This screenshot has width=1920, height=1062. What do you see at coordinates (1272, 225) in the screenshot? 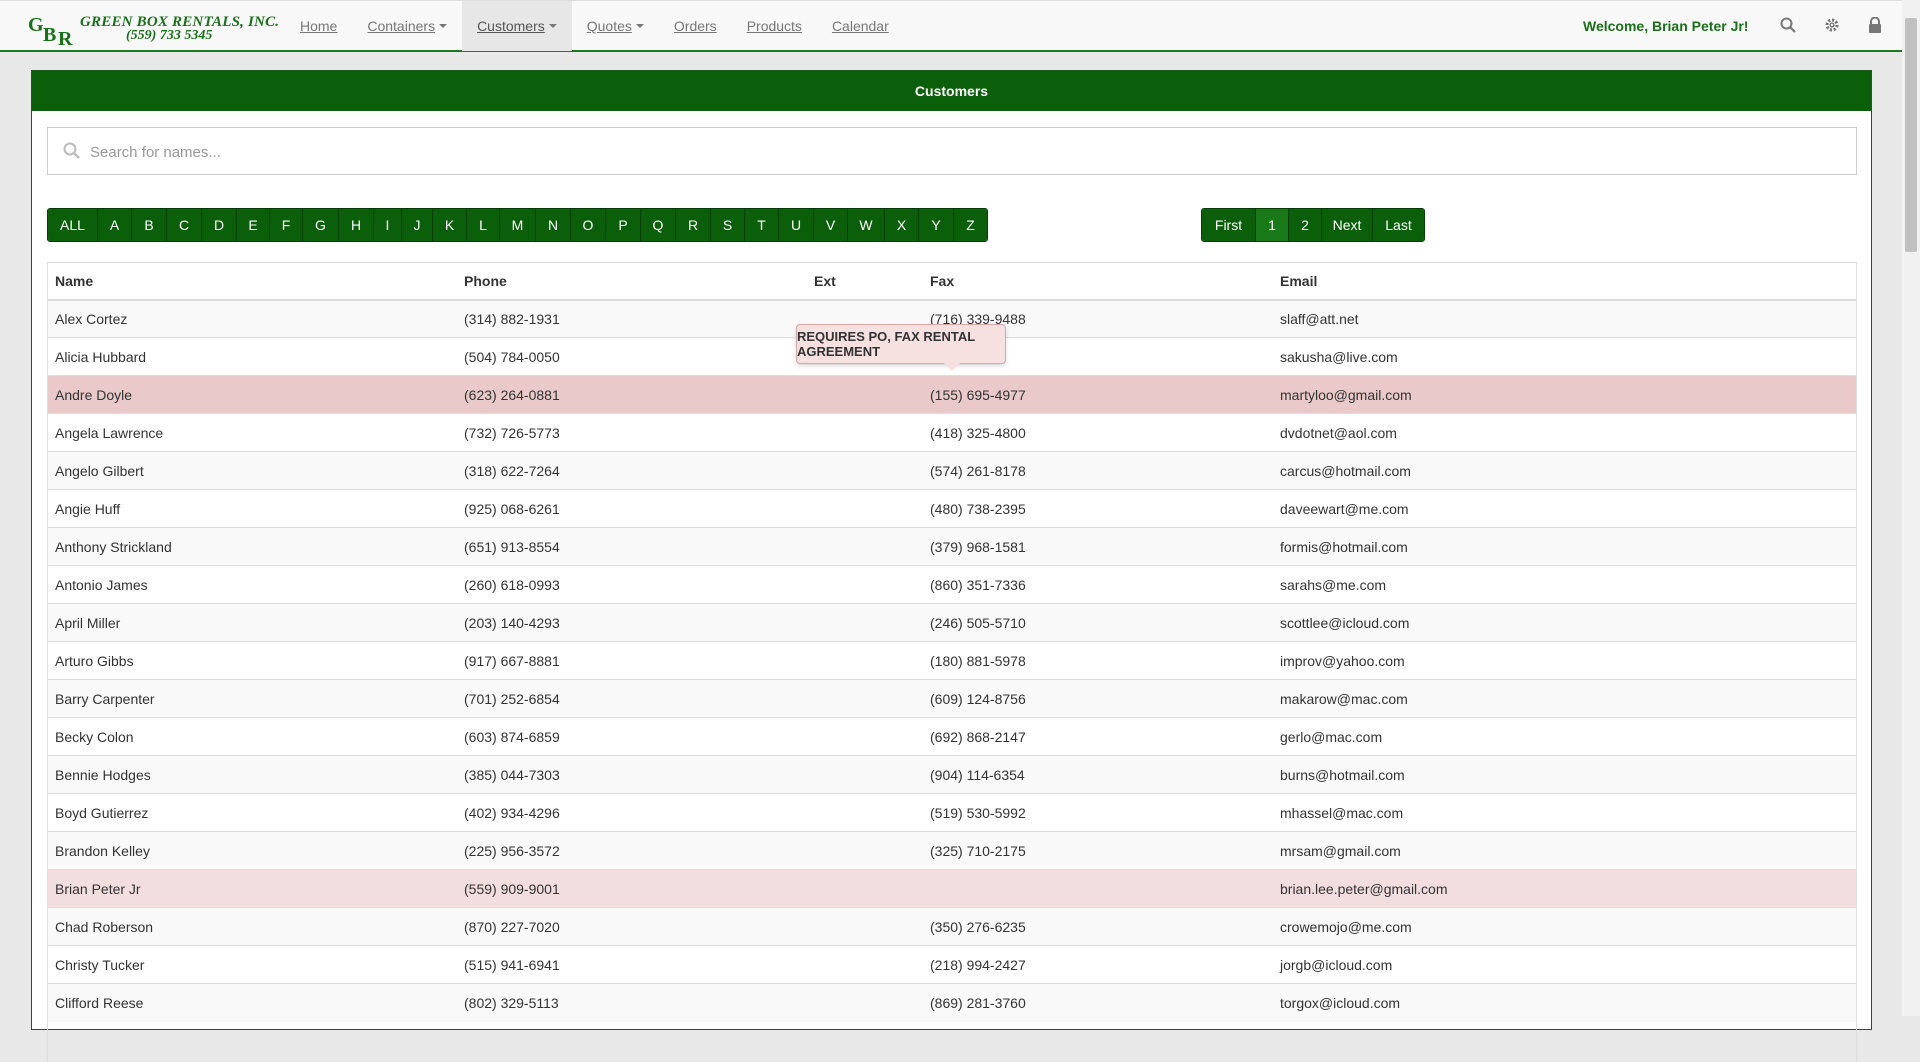
I see `page-1-button: 1` at bounding box center [1272, 225].